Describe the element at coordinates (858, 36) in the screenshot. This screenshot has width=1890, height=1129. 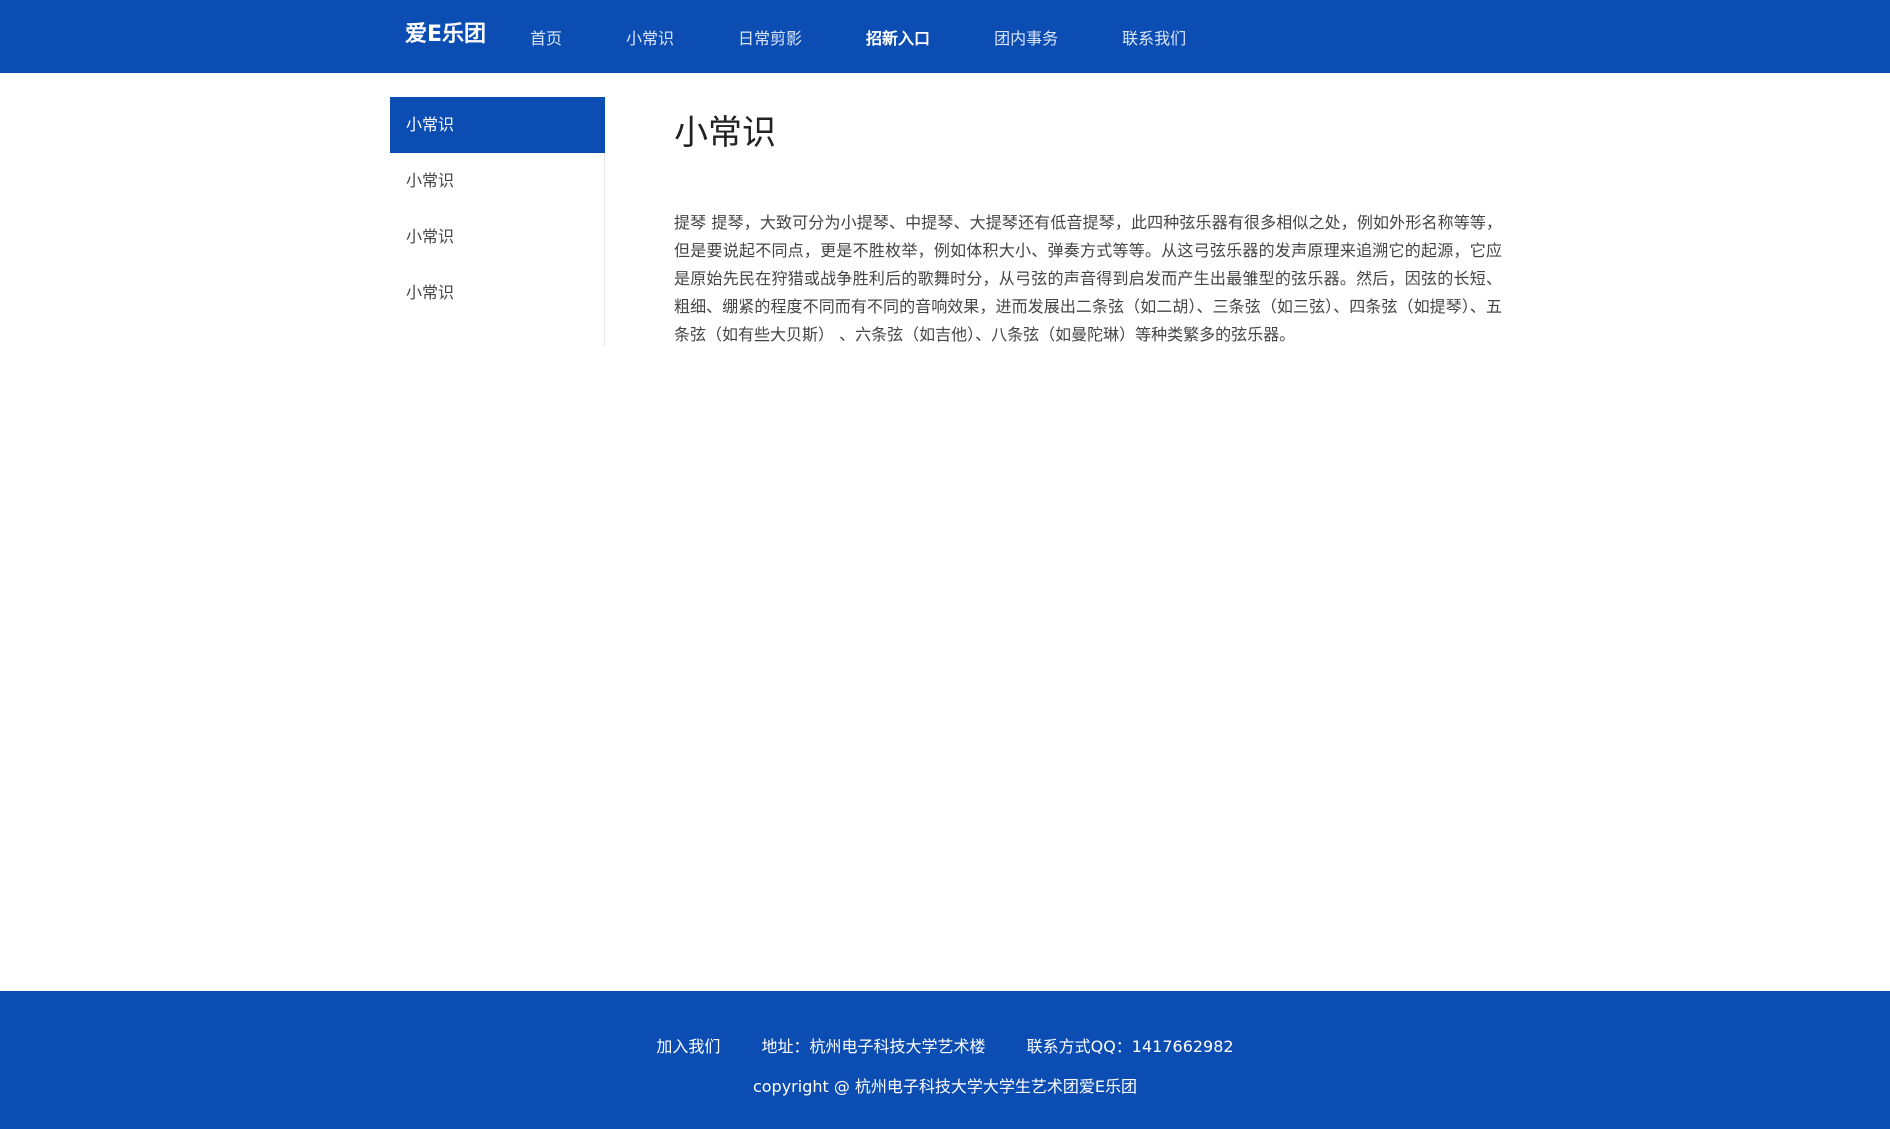
I see `main-nav: 首页 小常识 日常剪影 招新入口 团内事务 联系我们` at that location.